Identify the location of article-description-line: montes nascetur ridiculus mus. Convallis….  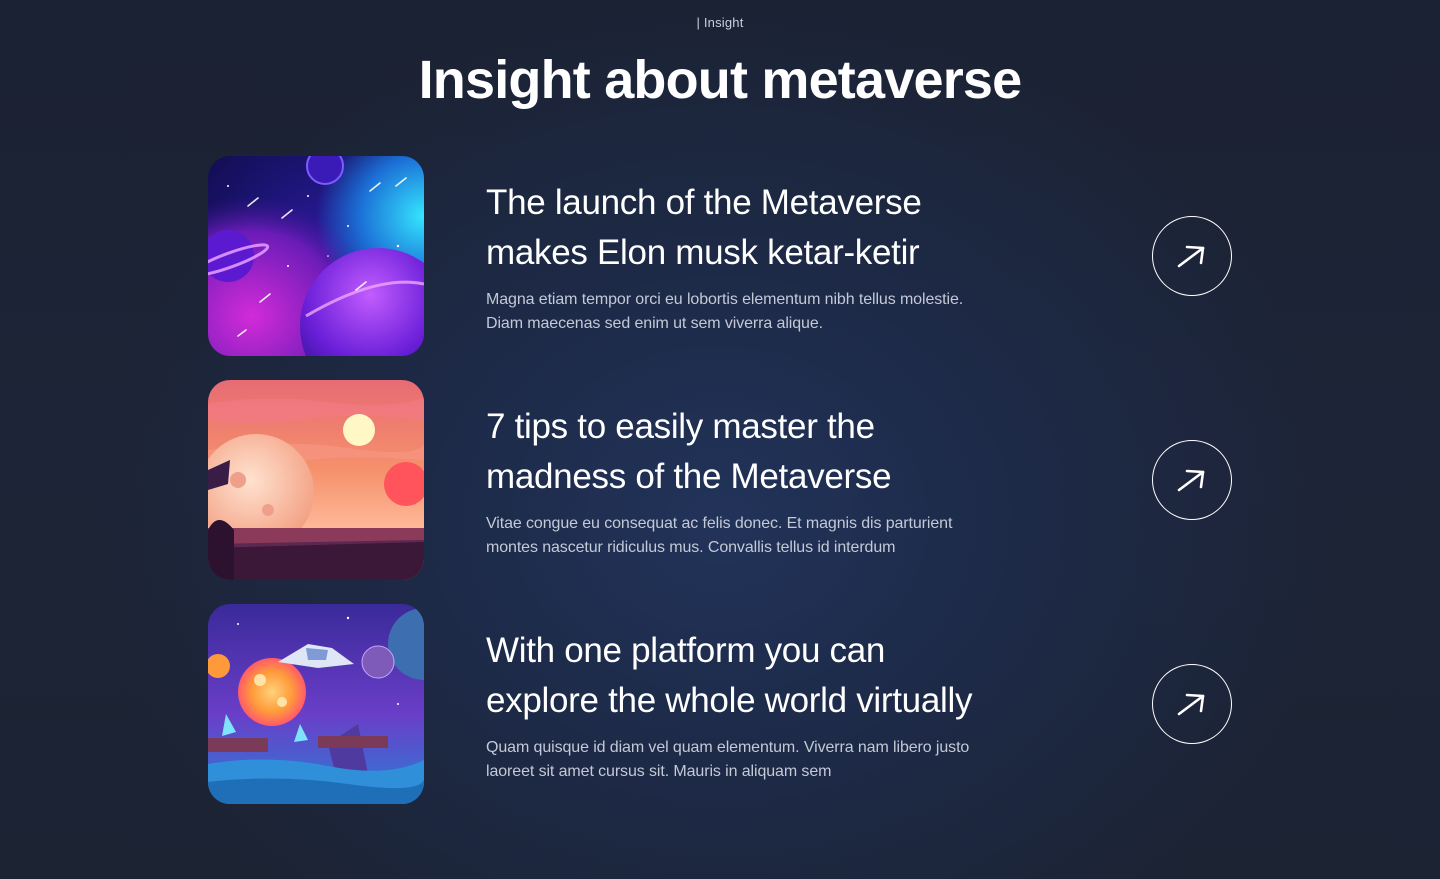
(691, 547).